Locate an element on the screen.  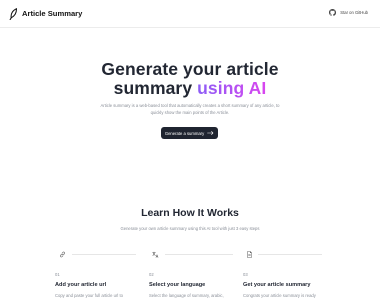
github-star-link: Star on GitHub is located at coordinates (348, 12).